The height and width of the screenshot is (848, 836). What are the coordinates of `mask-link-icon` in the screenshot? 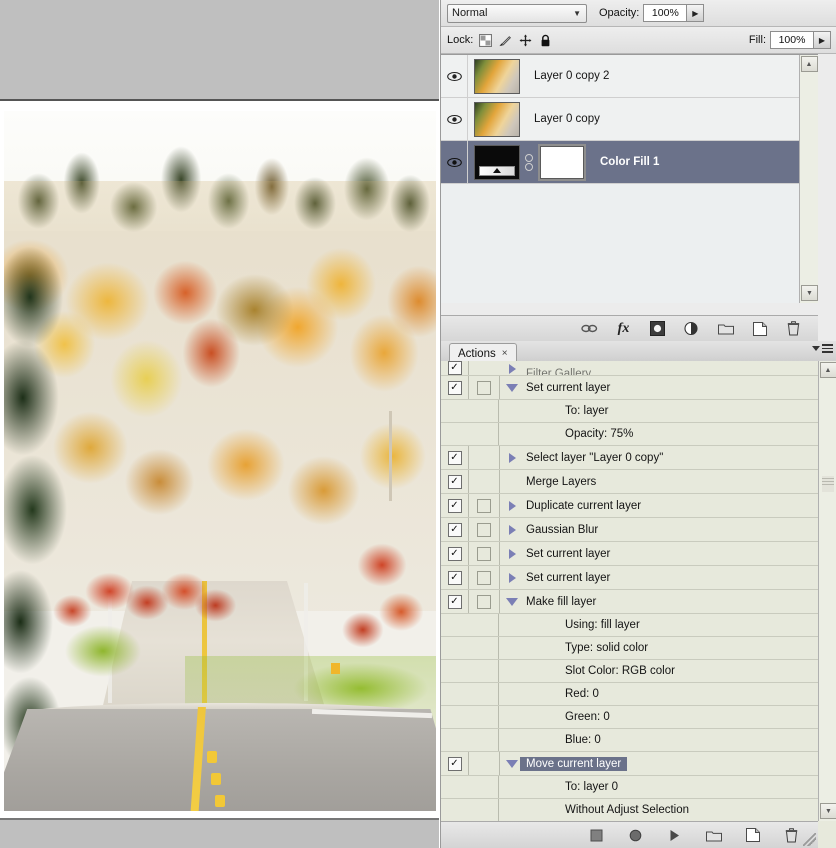 It's located at (529, 162).